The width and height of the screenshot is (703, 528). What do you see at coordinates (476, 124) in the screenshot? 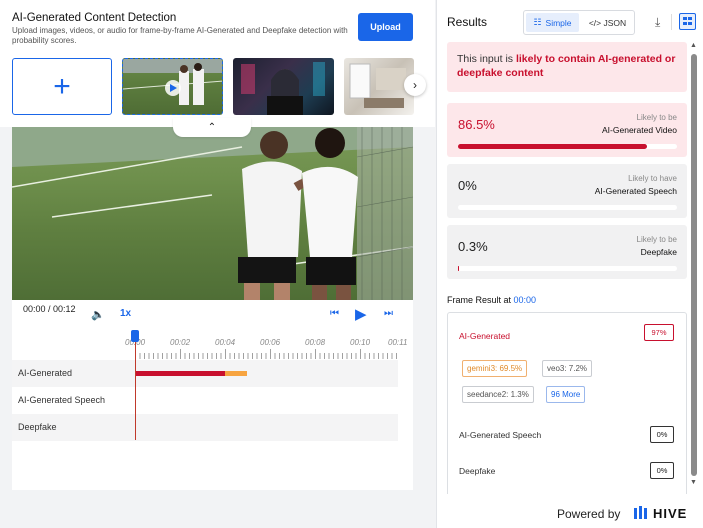
I see `score-percent: 86.5%` at bounding box center [476, 124].